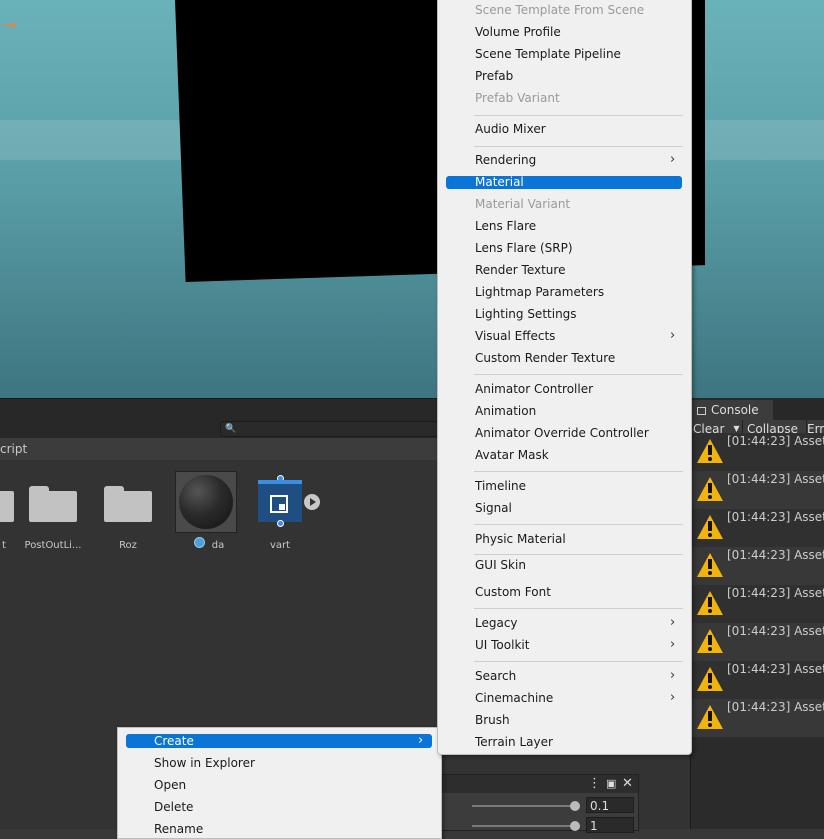 Image resolution: width=824 pixels, height=839 pixels. I want to click on create-menu-item: Rendering ›, so click(564, 160).